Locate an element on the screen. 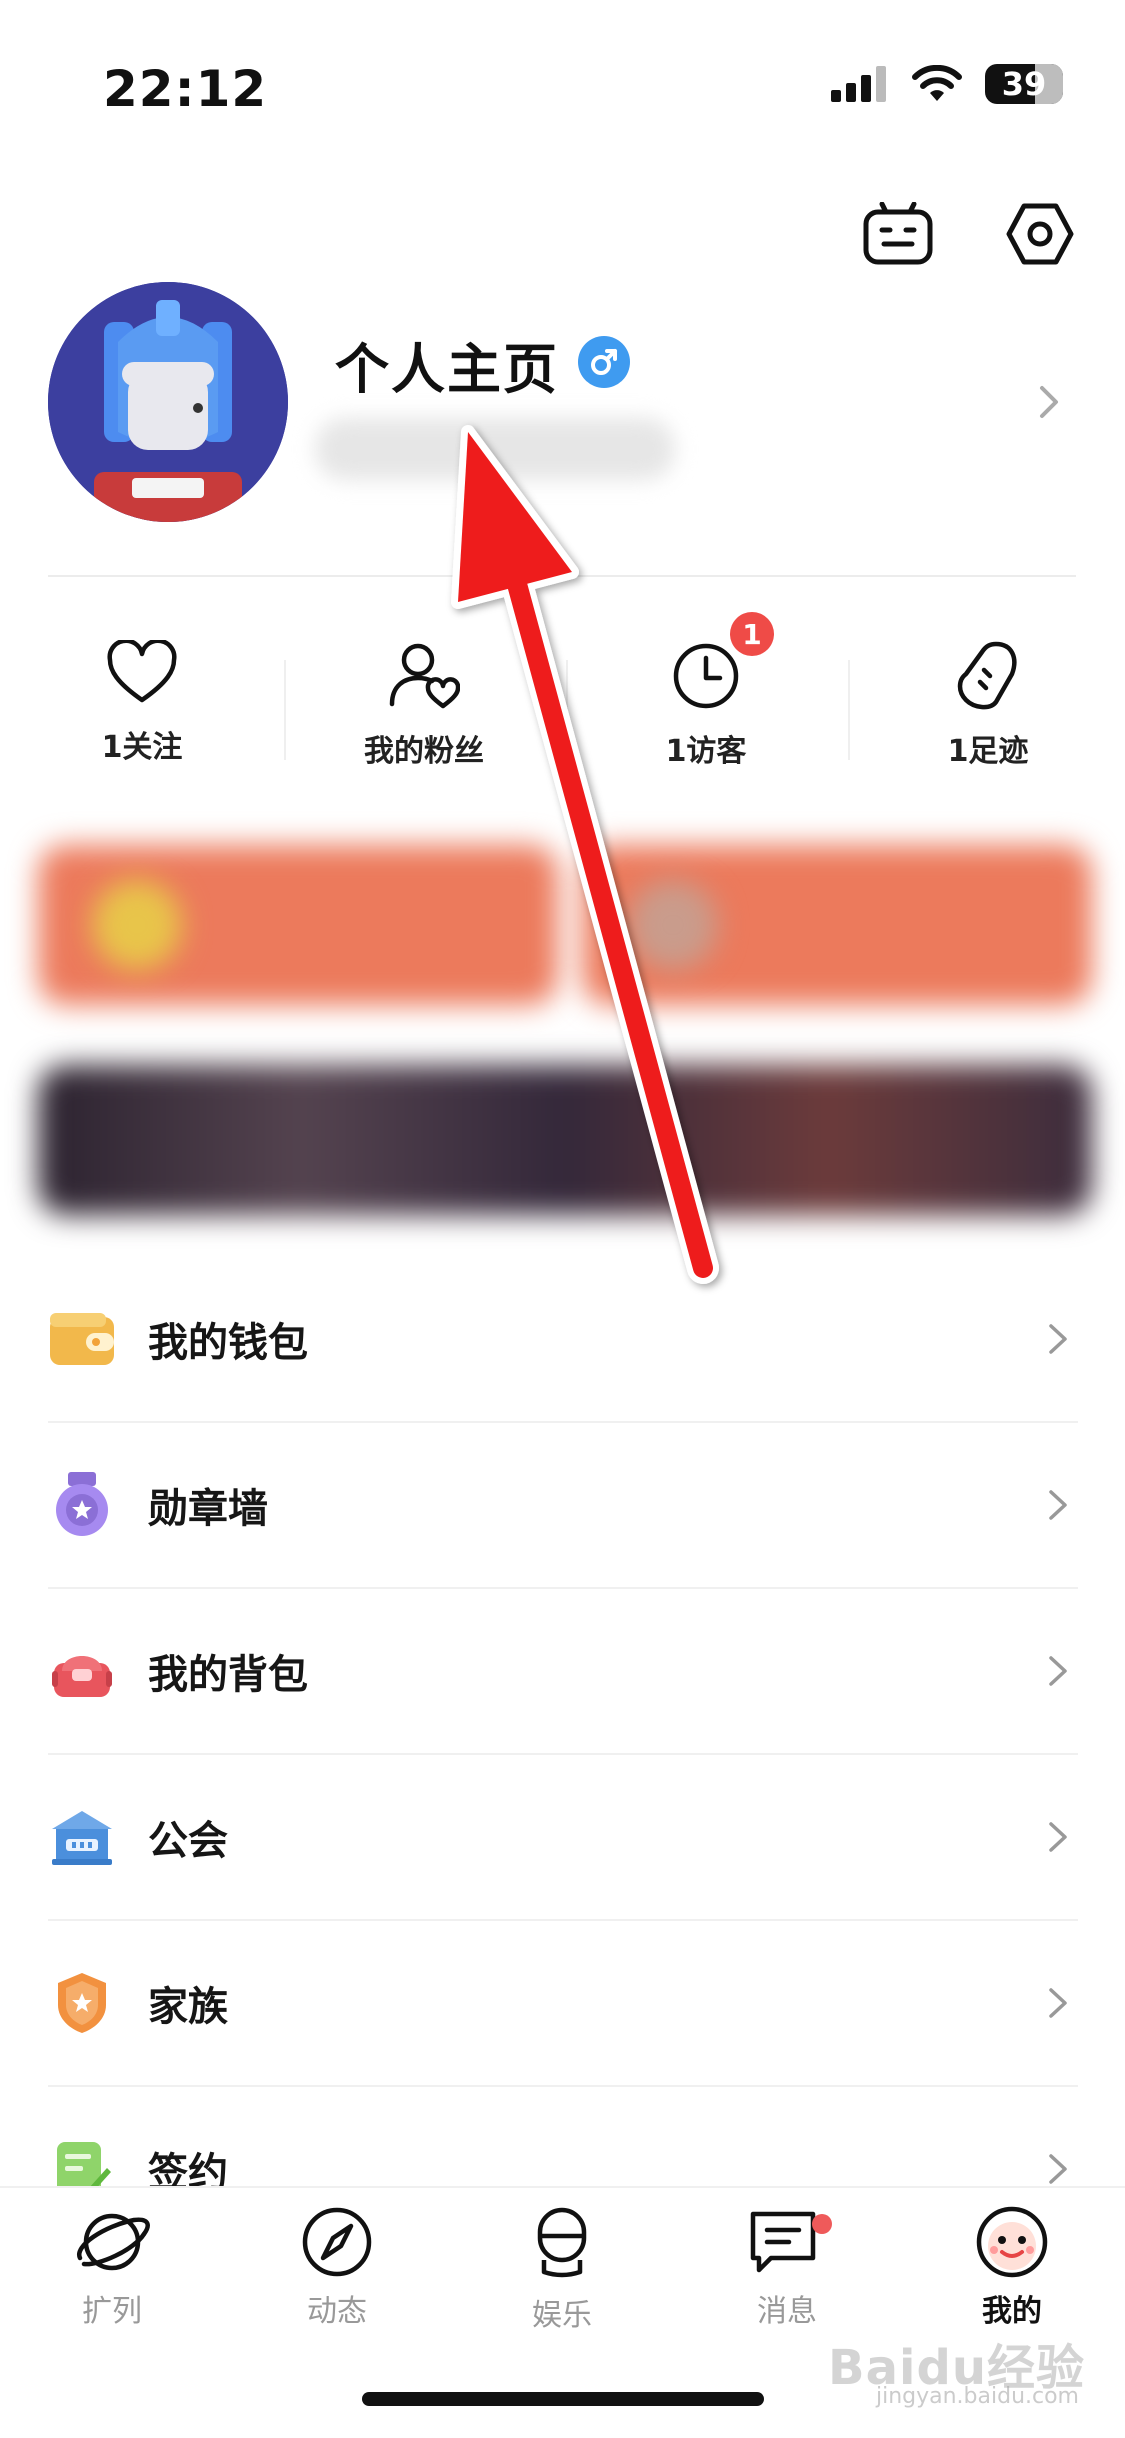 This screenshot has height=2438, width=1125. home-indicator is located at coordinates (563, 2399).